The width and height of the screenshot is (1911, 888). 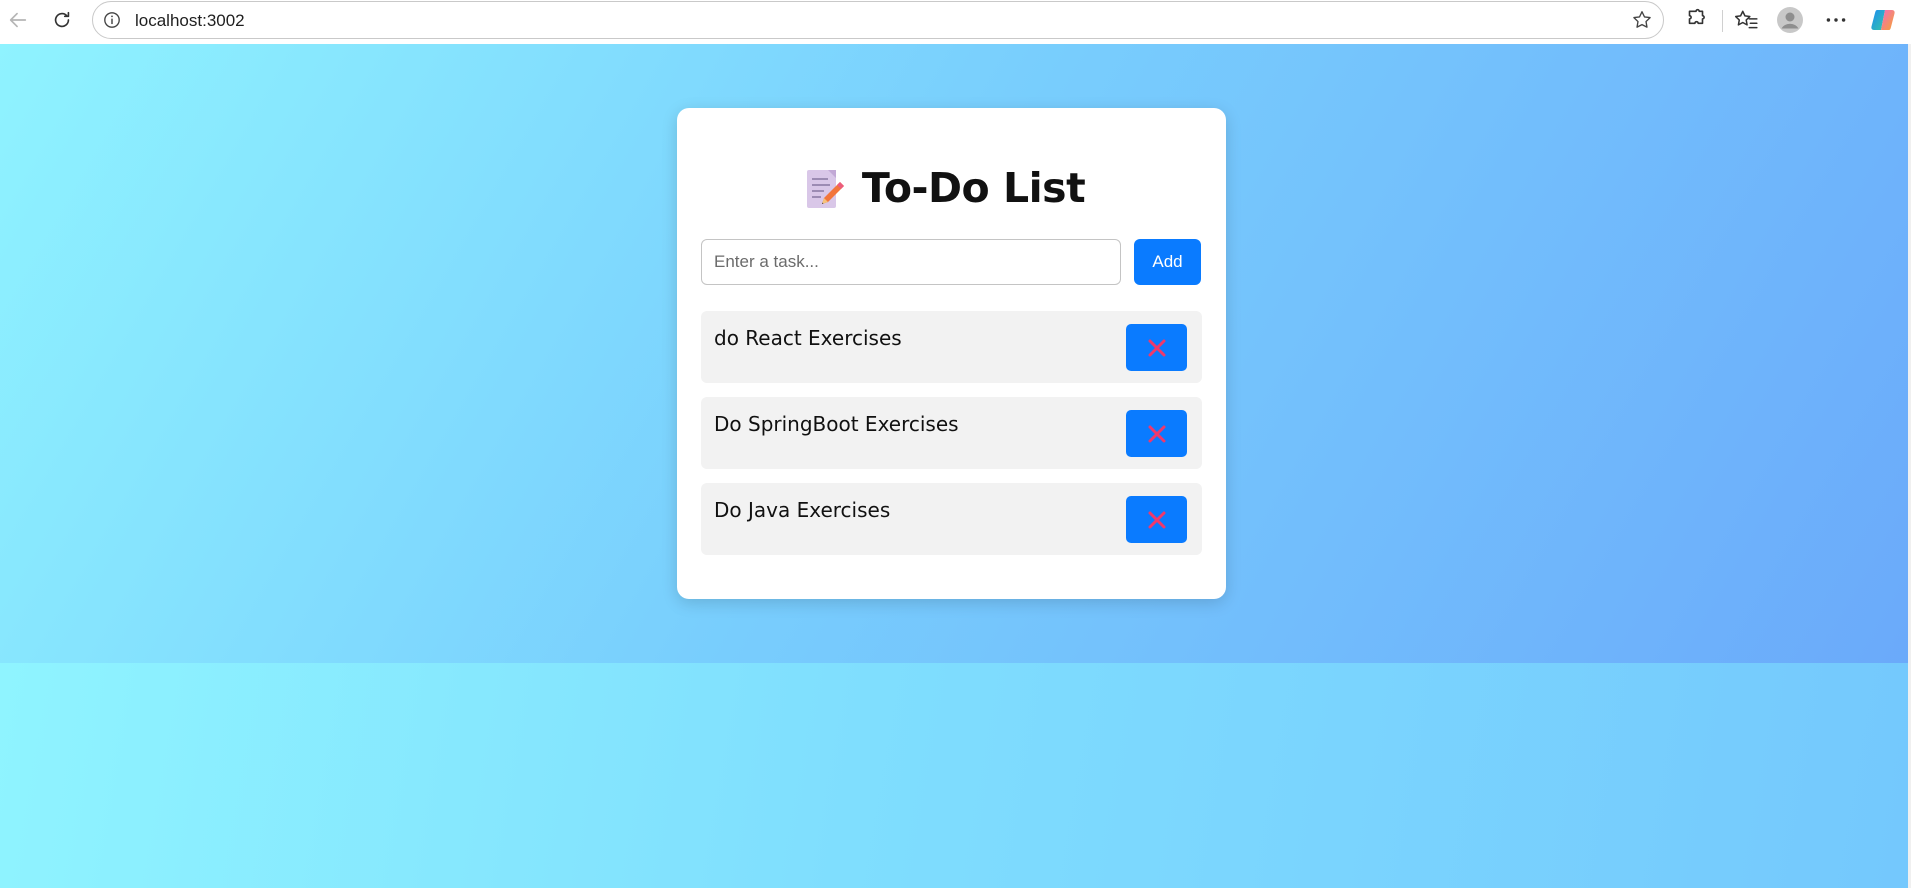 I want to click on info-icon, so click(x=112, y=20).